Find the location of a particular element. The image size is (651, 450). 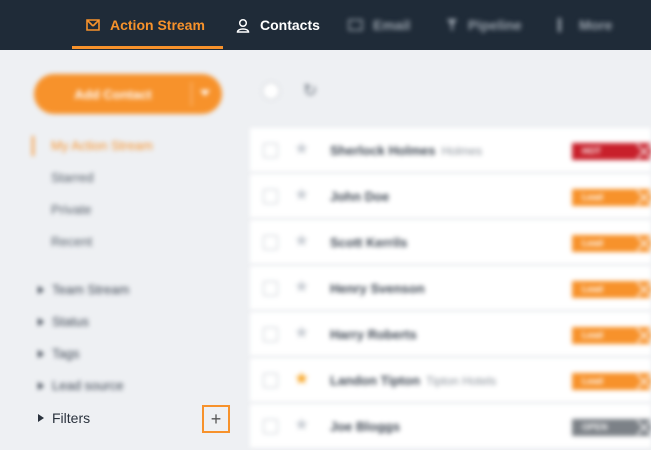

contact-name-text: Harry Roberts is located at coordinates (373, 334).